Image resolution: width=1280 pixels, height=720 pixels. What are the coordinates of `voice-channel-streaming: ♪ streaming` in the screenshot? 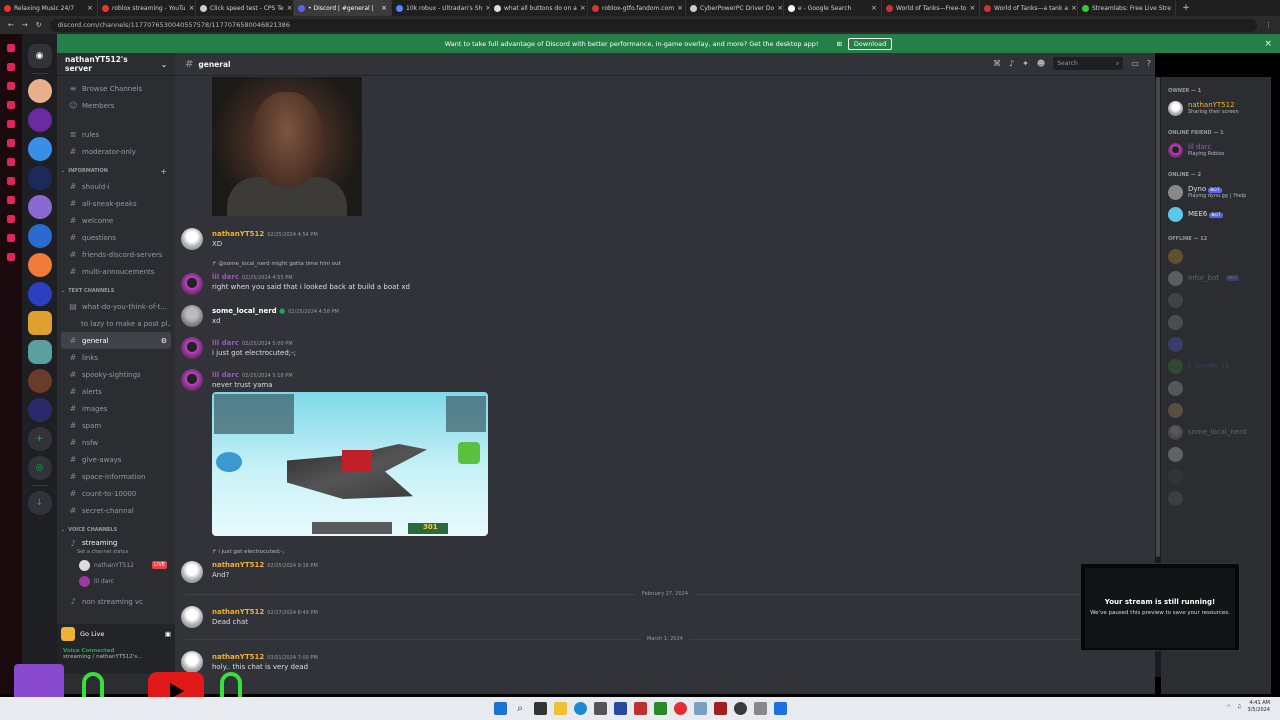 It's located at (116, 543).